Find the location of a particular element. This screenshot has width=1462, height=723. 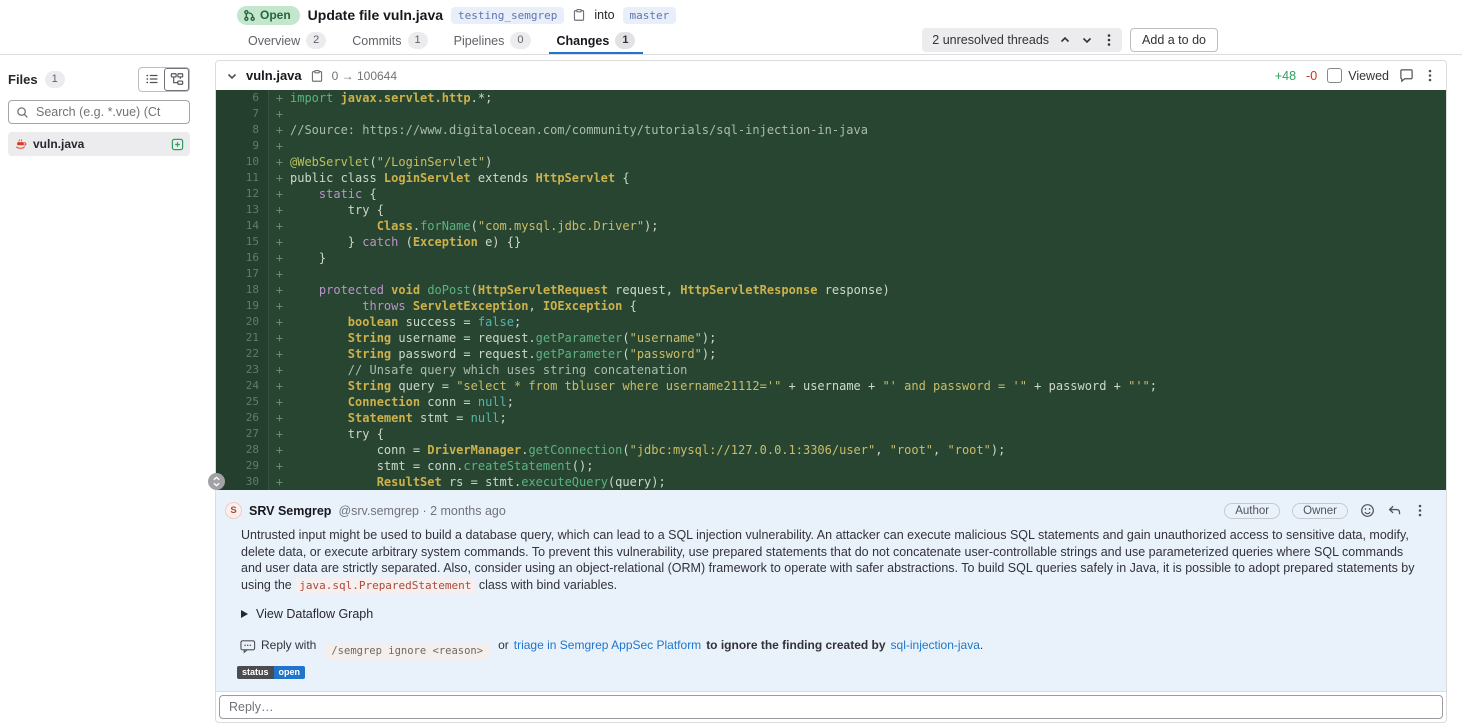

diff-file-actions: +48 -0 Viewed is located at coordinates (1355, 75).